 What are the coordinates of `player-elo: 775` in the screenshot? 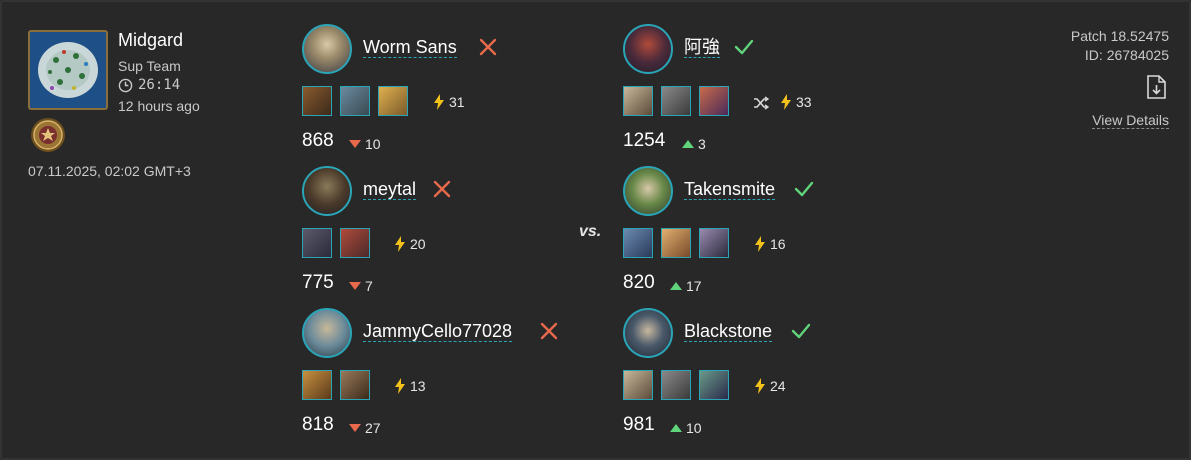 It's located at (318, 282).